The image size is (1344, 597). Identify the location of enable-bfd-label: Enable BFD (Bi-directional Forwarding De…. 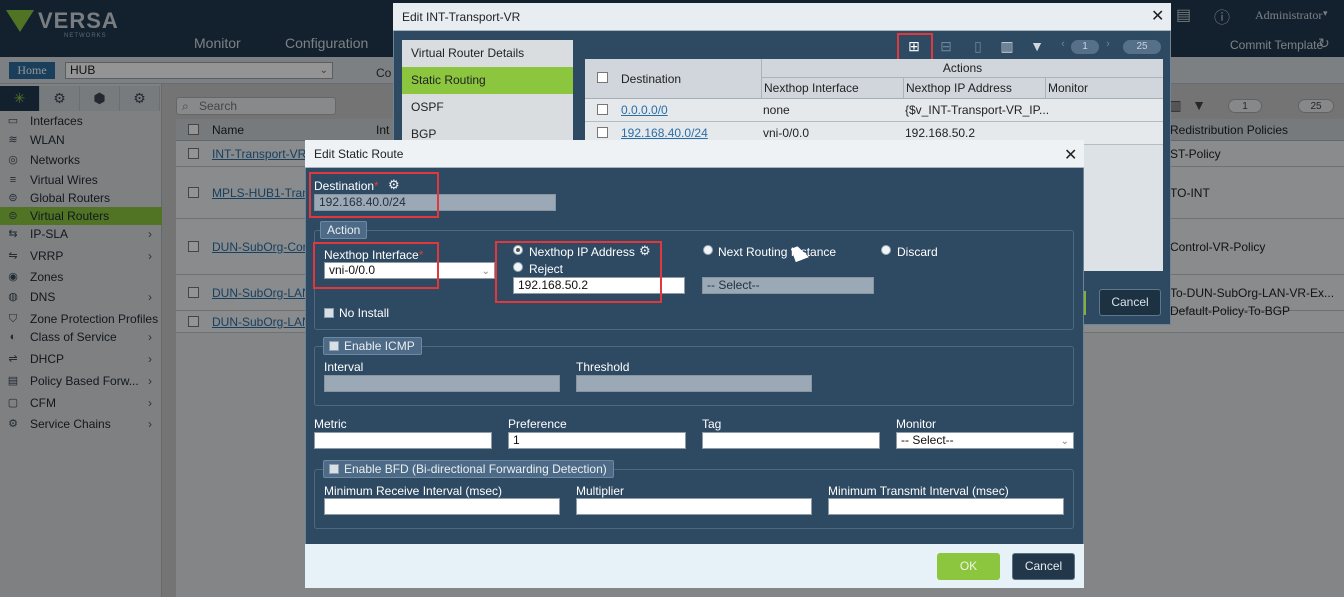
(475, 469).